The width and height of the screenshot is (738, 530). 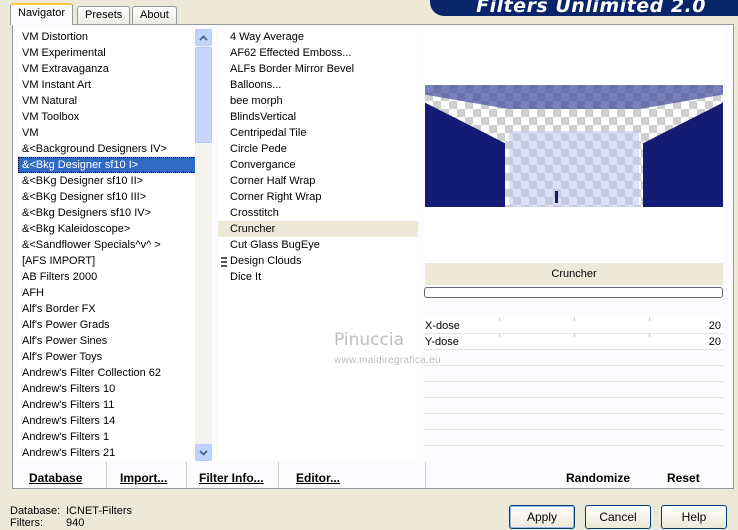 What do you see at coordinates (115, 325) in the screenshot?
I see `category-item: Alf's Power Grads` at bounding box center [115, 325].